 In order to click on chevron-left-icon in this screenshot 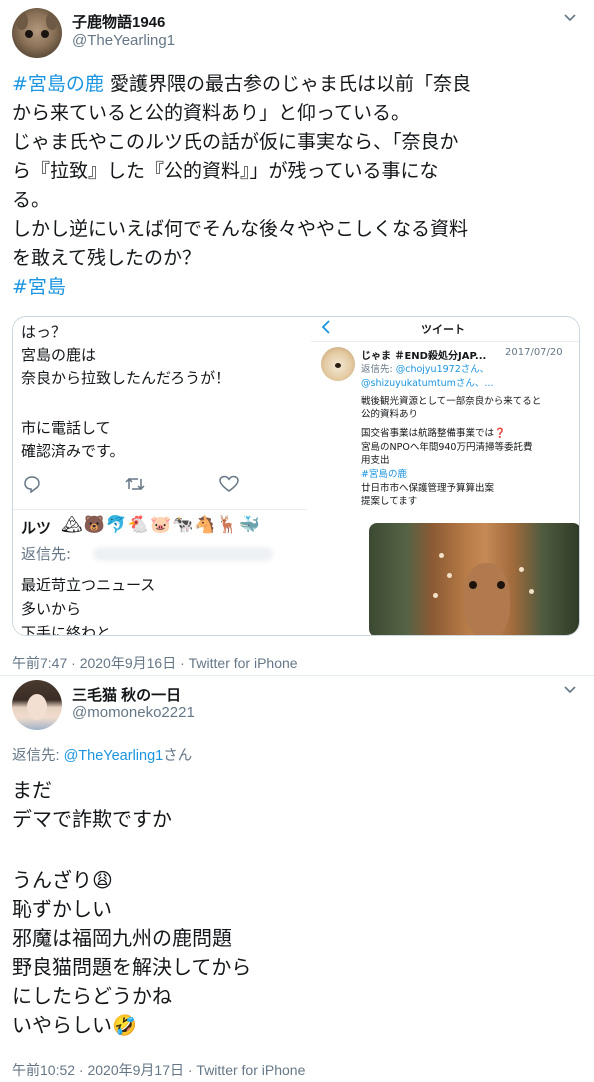, I will do `click(326, 329)`.